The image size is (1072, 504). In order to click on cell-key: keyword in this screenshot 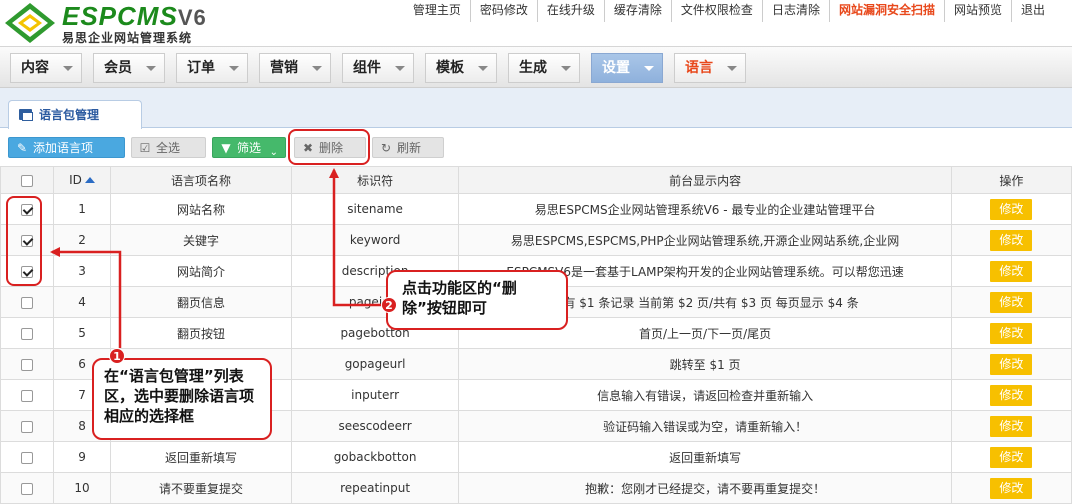, I will do `click(375, 240)`.